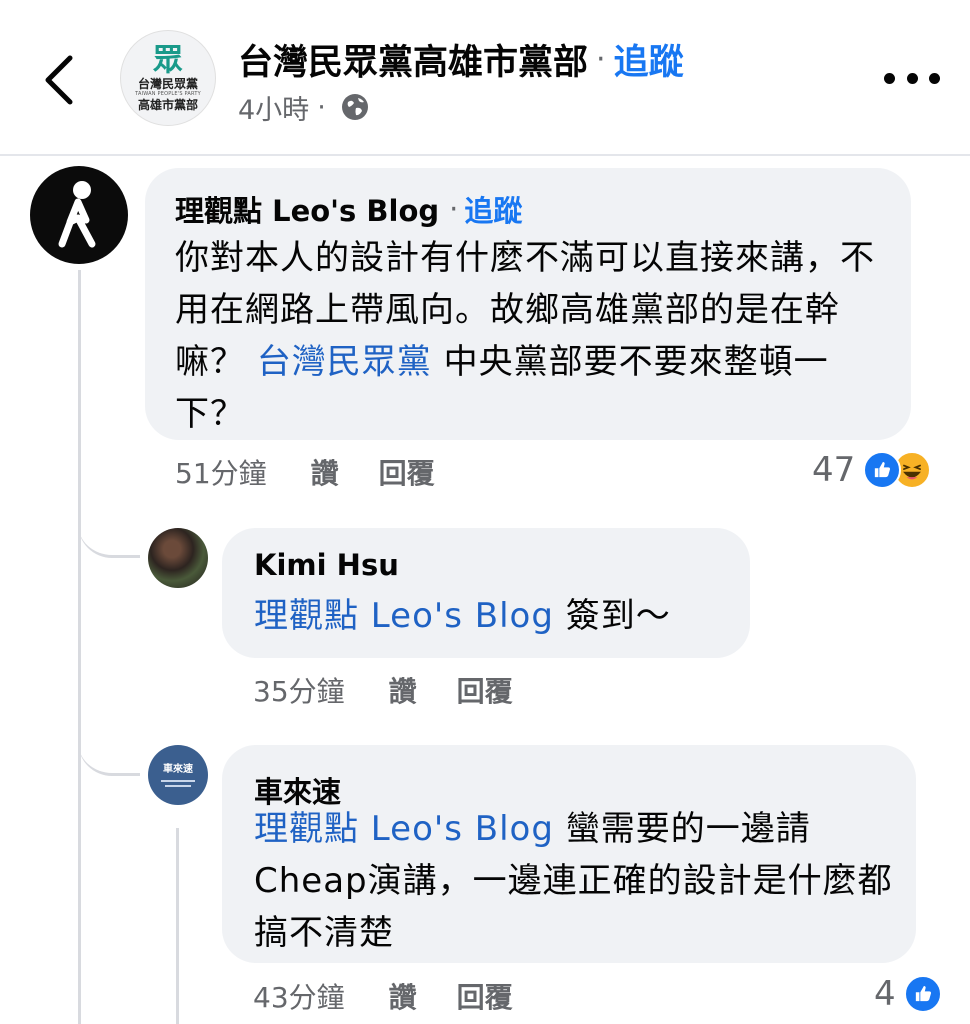 The width and height of the screenshot is (970, 1024). Describe the element at coordinates (885, 994) in the screenshot. I see `reaction-count: 4` at that location.